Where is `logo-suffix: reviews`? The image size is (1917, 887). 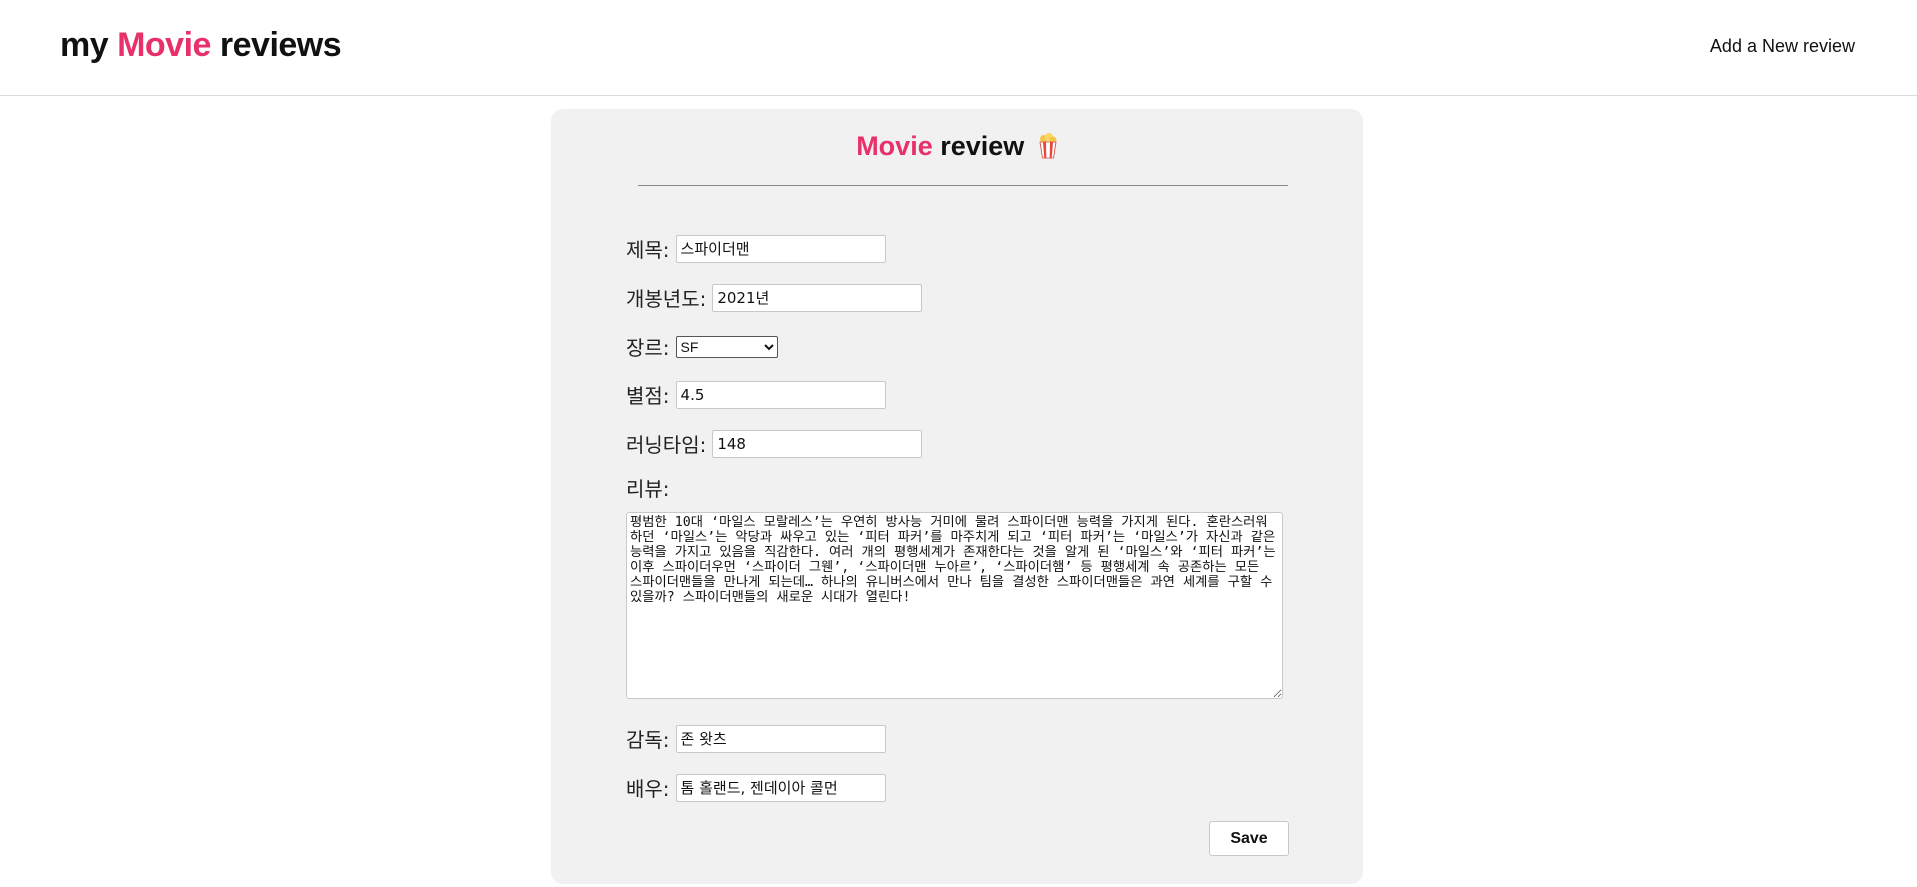
logo-suffix: reviews is located at coordinates (280, 45).